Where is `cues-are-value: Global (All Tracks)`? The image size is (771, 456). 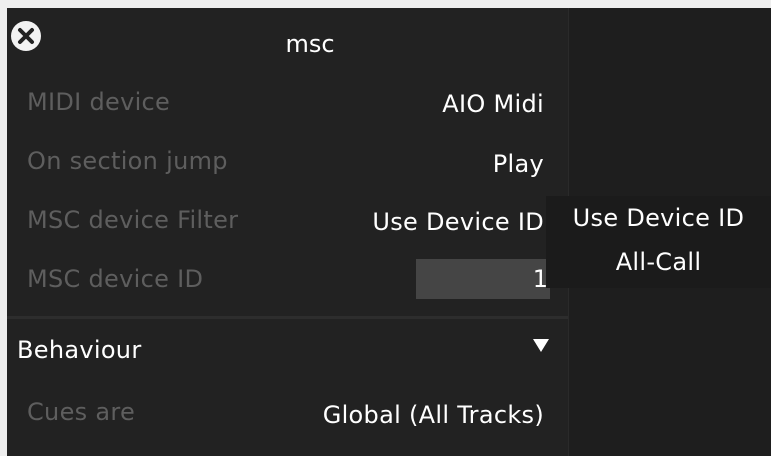
cues-are-value: Global (All Tracks) is located at coordinates (433, 415).